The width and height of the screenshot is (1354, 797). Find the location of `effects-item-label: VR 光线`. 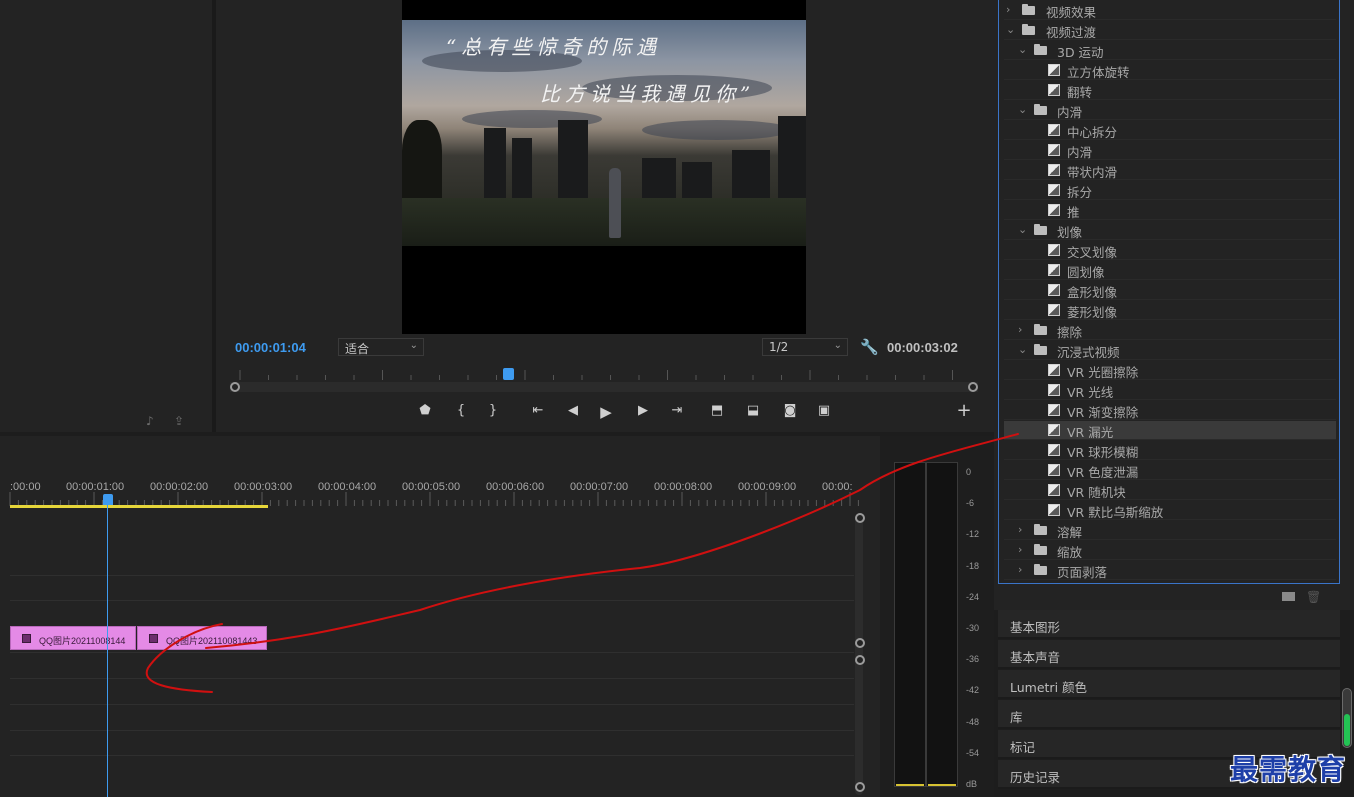

effects-item-label: VR 光线 is located at coordinates (1090, 392).